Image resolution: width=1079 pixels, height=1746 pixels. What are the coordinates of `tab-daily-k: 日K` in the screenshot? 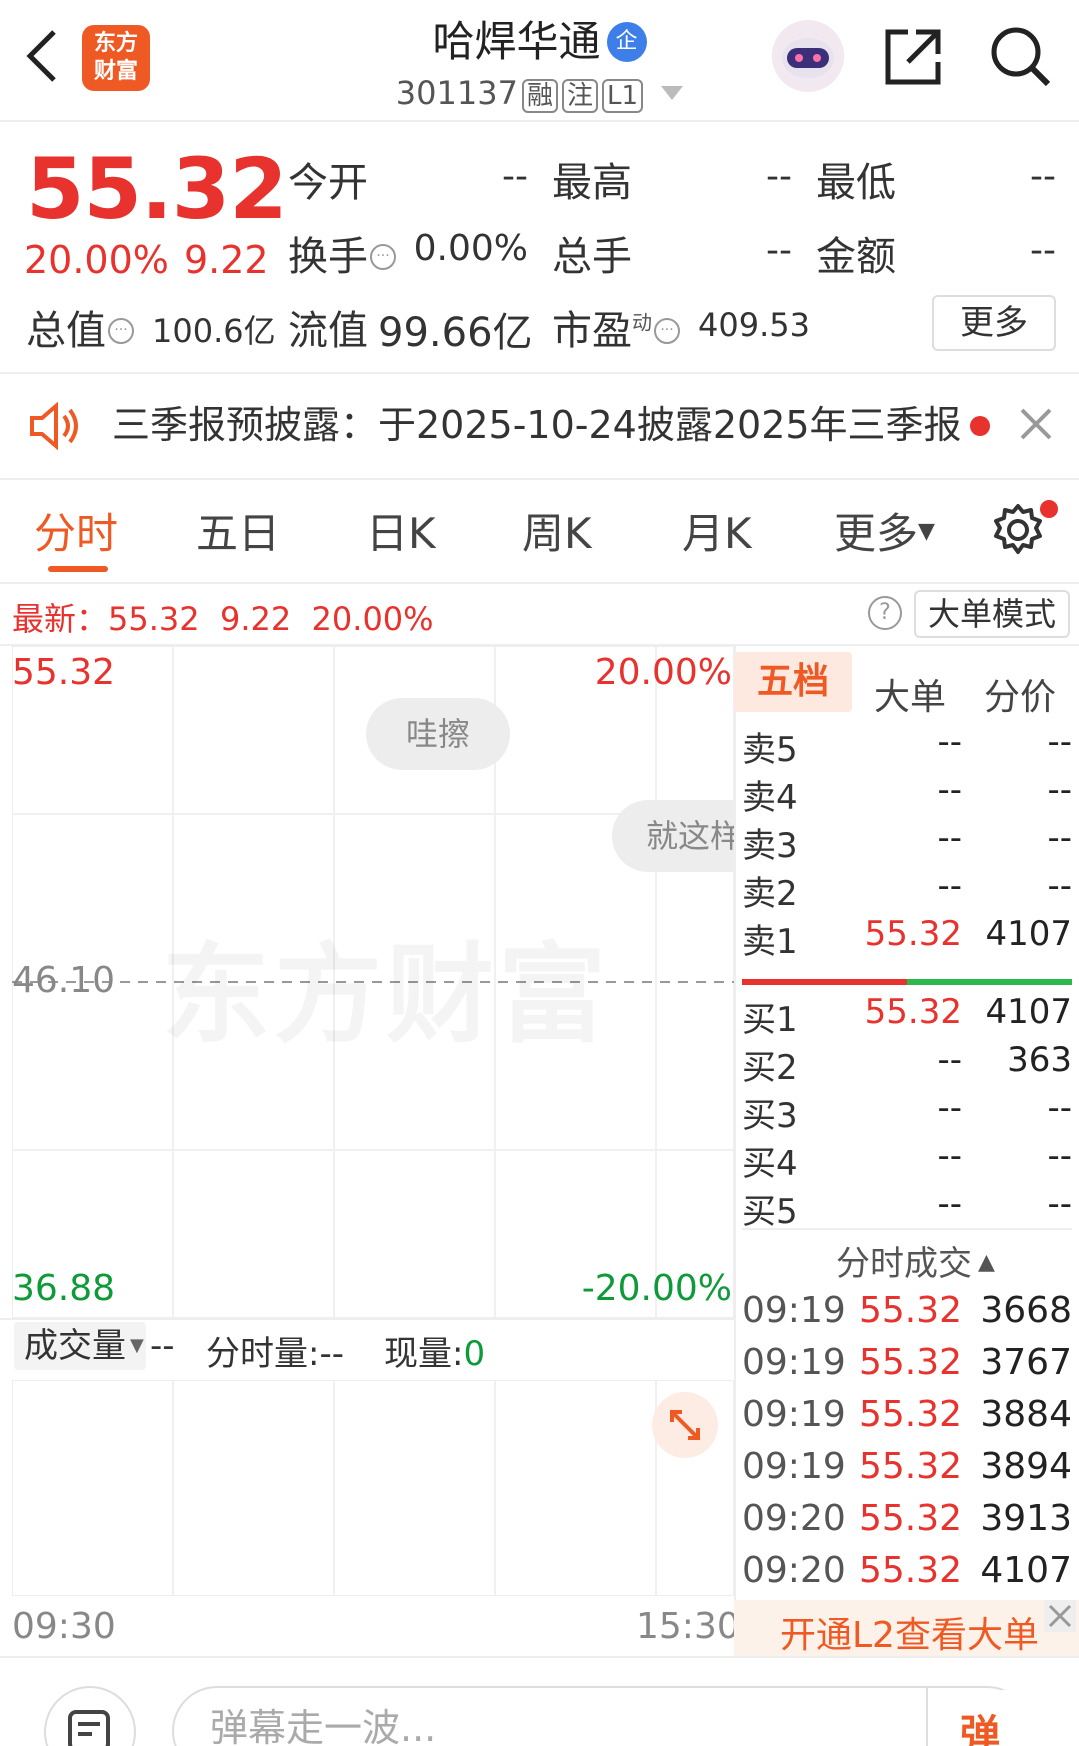 It's located at (401, 530).